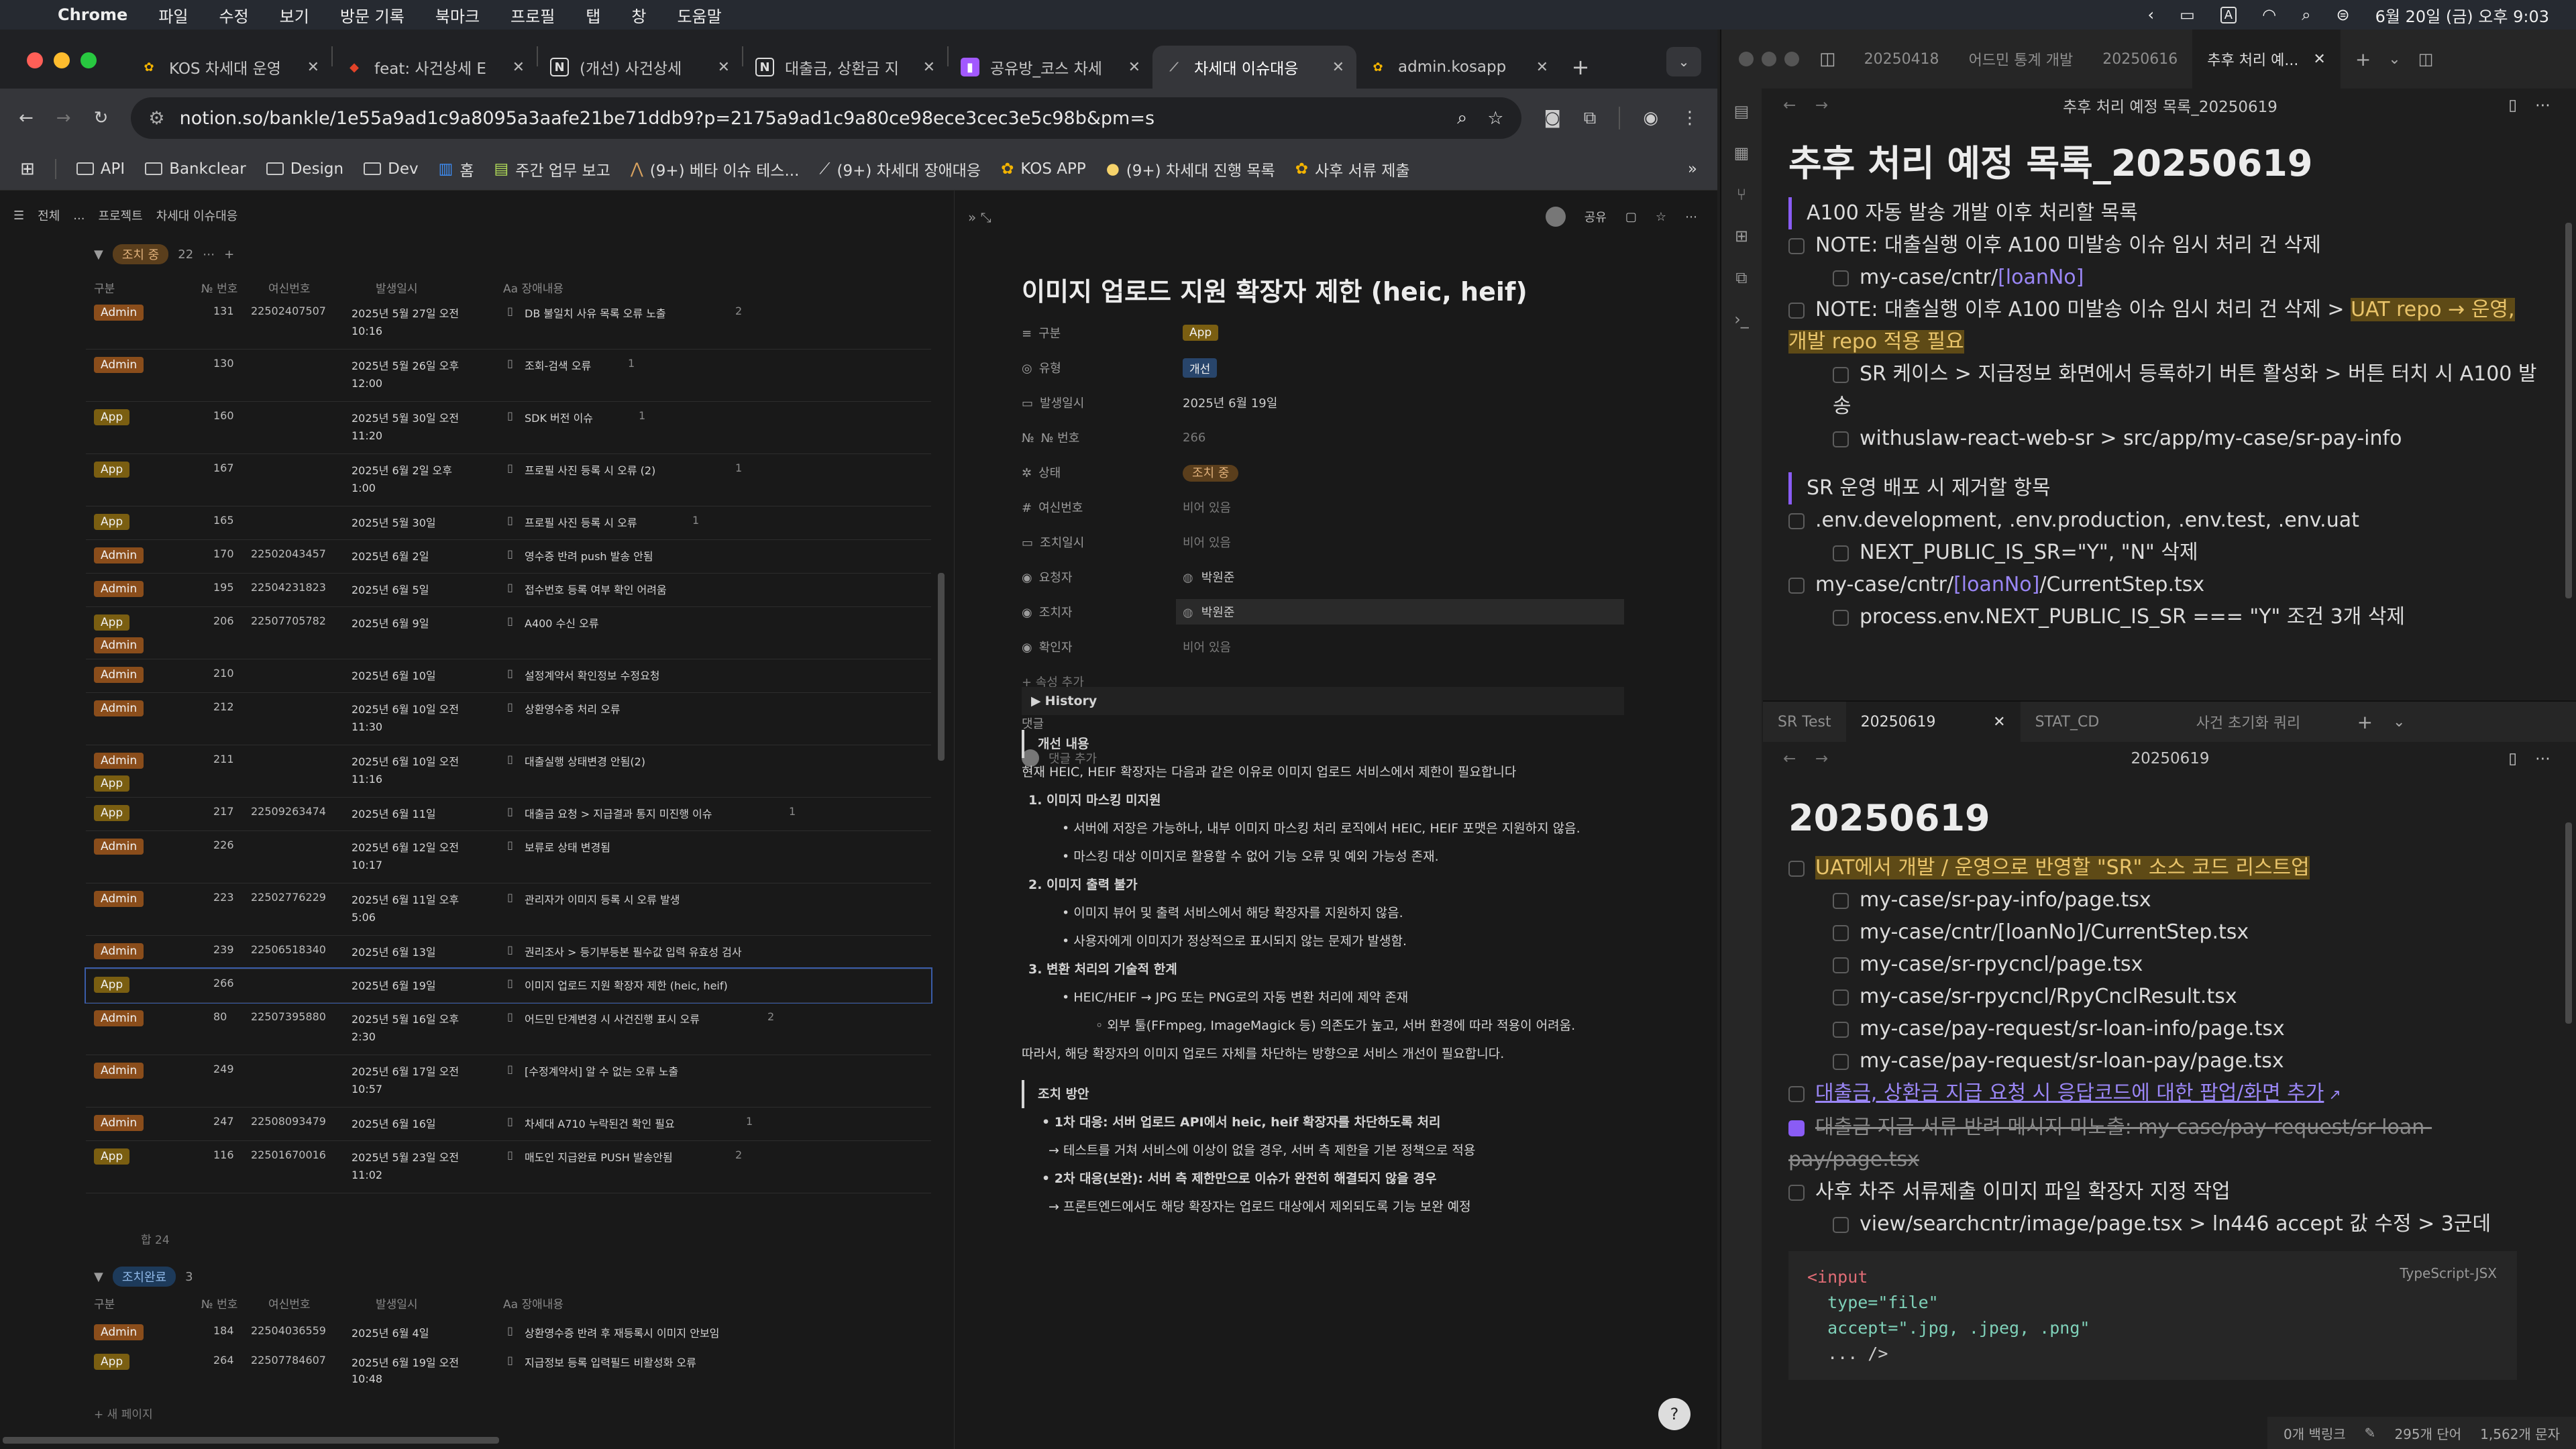  What do you see at coordinates (2151, 14) in the screenshot?
I see `chevron-left-icon: ‹` at bounding box center [2151, 14].